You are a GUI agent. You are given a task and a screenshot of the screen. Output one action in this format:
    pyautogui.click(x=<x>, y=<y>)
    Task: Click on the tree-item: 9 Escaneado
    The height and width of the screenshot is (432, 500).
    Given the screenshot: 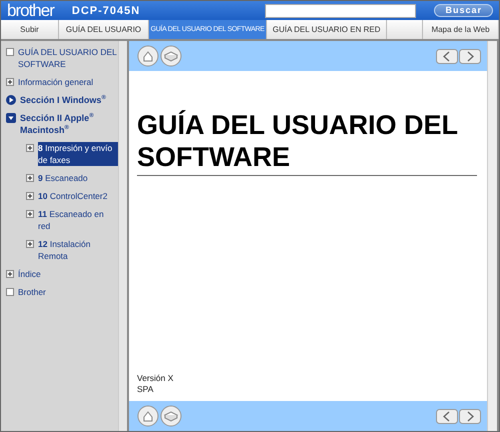 What is the action you would take?
    pyautogui.click(x=63, y=178)
    